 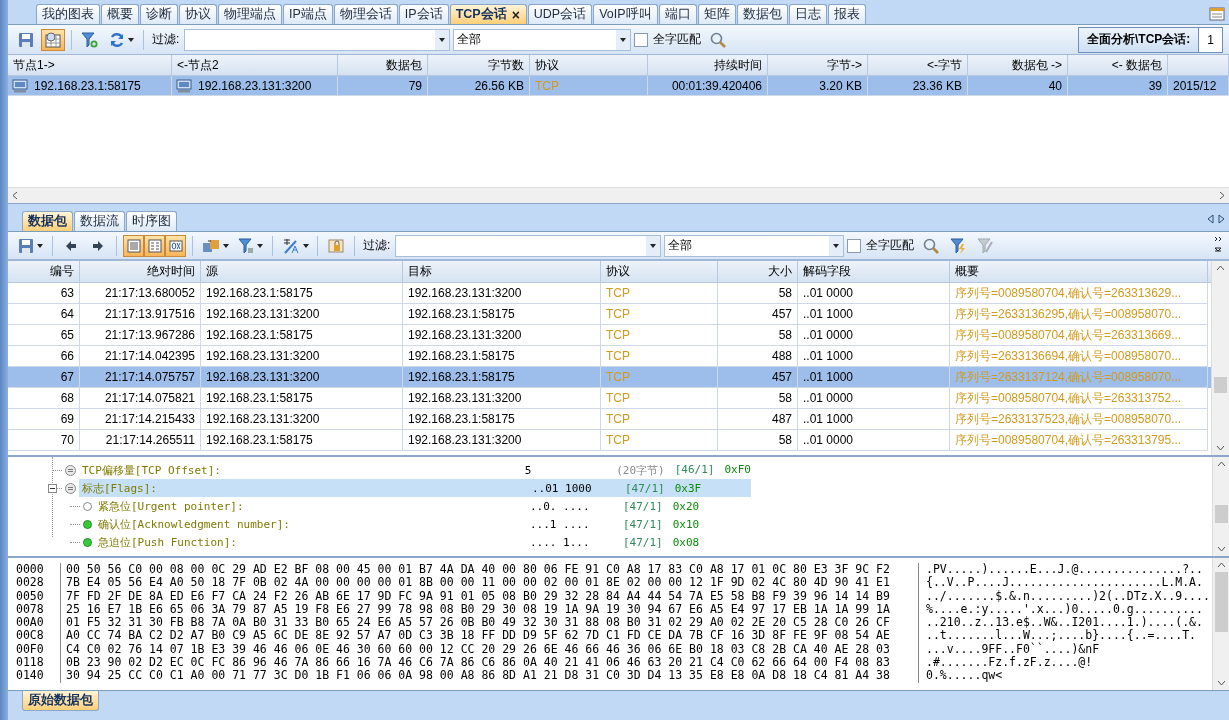 I want to click on close-button: ×, so click(x=515, y=14).